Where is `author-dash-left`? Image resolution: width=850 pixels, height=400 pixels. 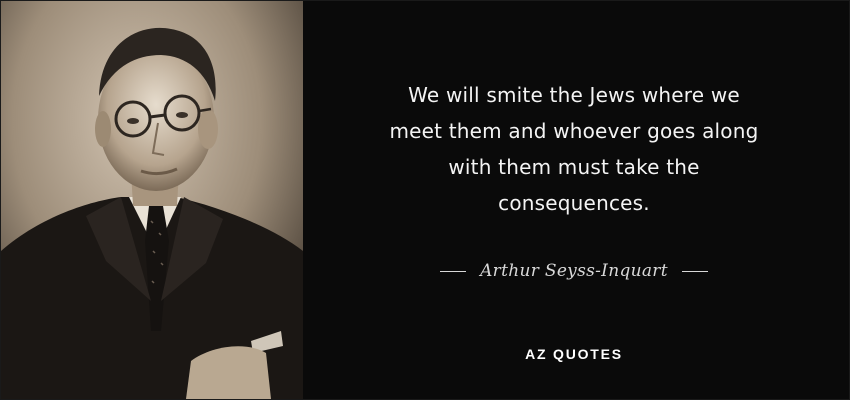 author-dash-left is located at coordinates (453, 271).